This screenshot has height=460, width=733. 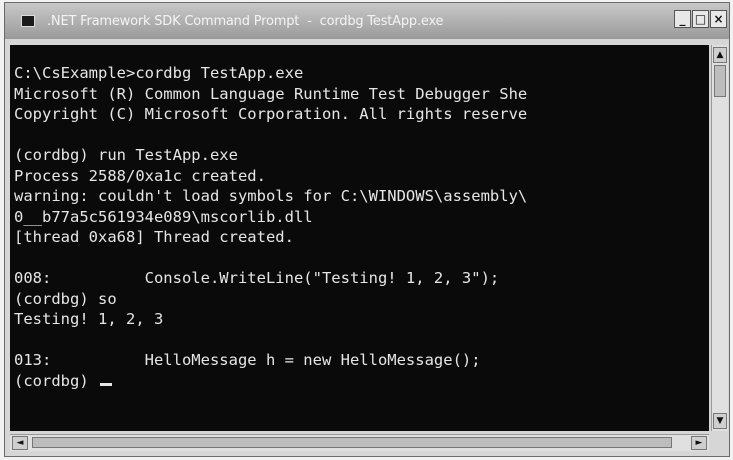 I want to click on console-line: (cordbg) run TestApp.exe, so click(x=126, y=155).